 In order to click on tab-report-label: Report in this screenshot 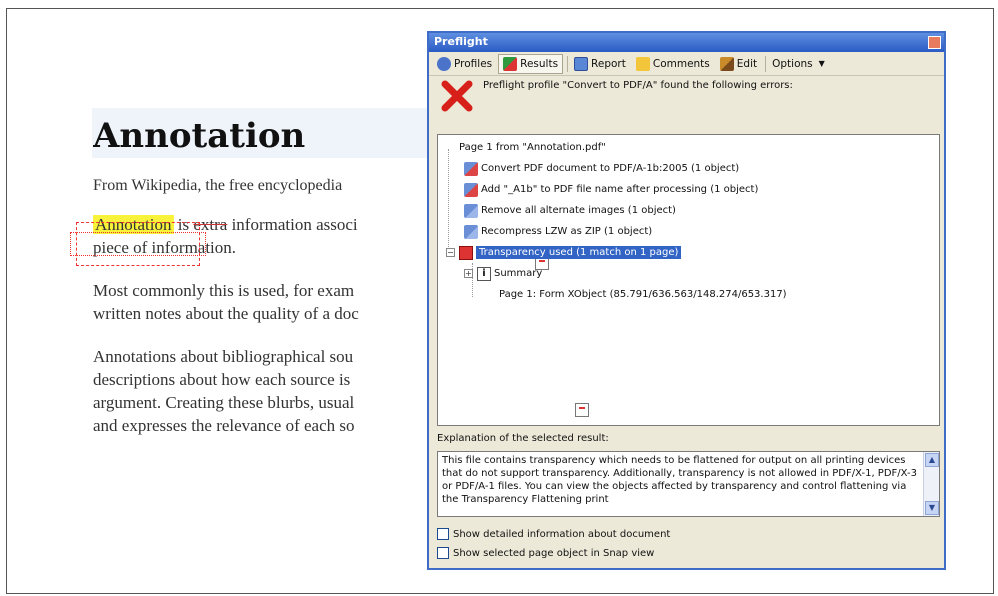, I will do `click(608, 63)`.